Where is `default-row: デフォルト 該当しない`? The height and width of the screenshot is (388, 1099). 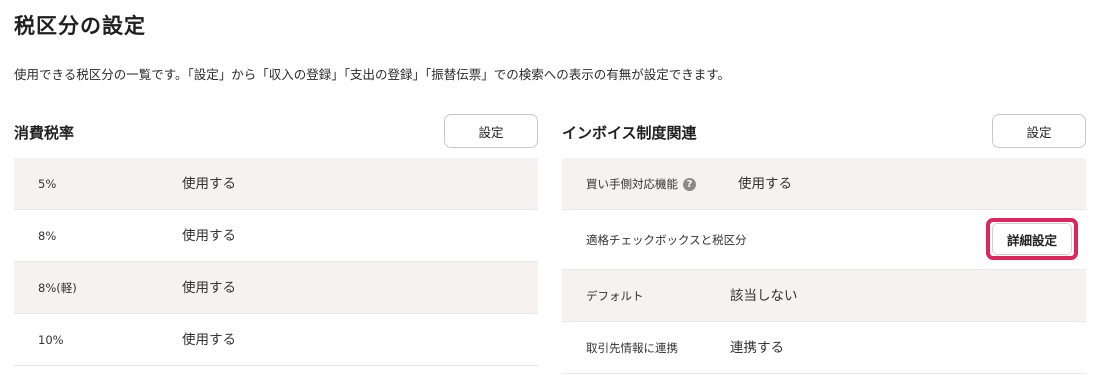 default-row: デフォルト 該当しない is located at coordinates (824, 296).